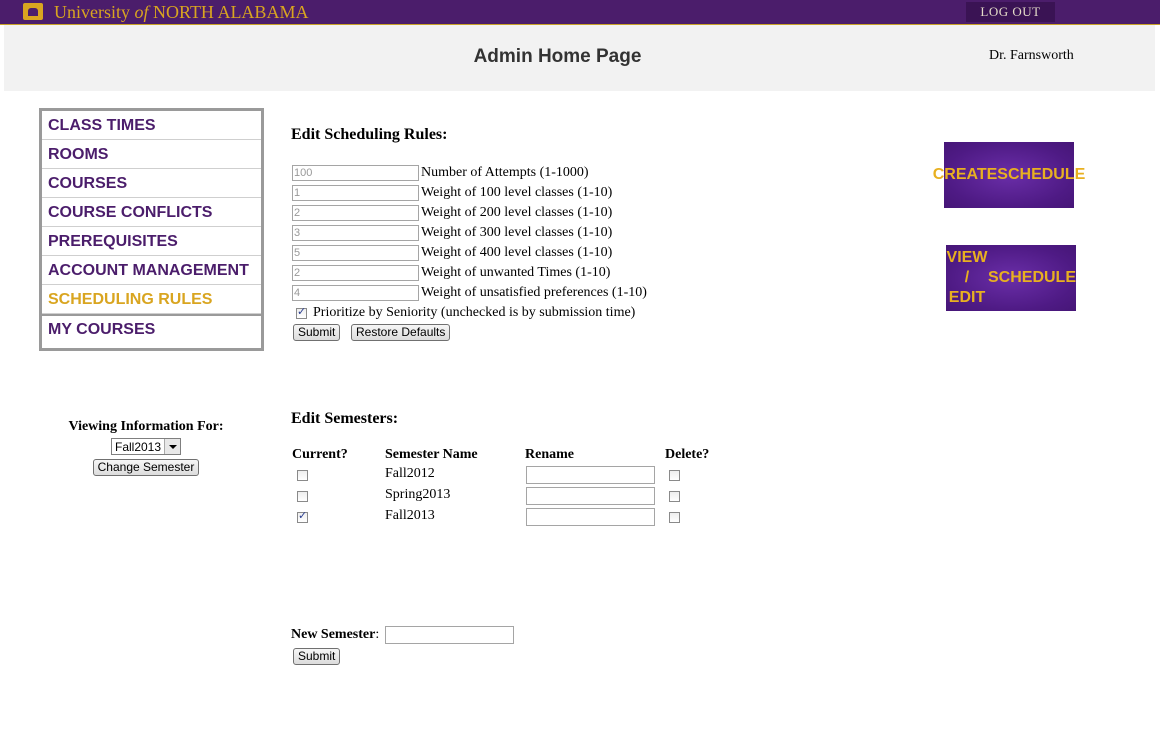  Describe the element at coordinates (1010, 12) in the screenshot. I see `logout-button: LOG OUT` at that location.